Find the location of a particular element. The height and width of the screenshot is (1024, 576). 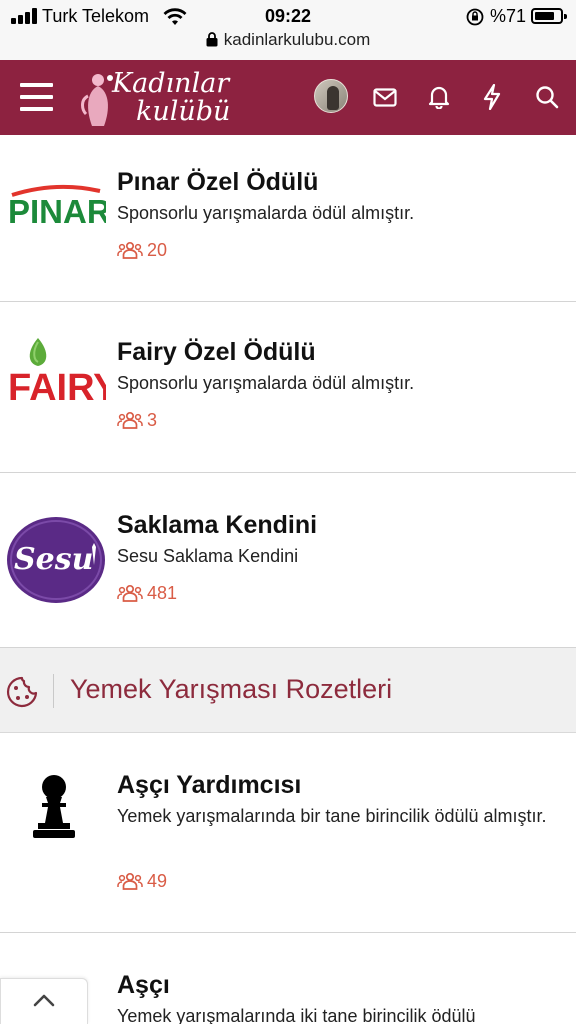

app-header: Kadınlar kulübü is located at coordinates (288, 97).